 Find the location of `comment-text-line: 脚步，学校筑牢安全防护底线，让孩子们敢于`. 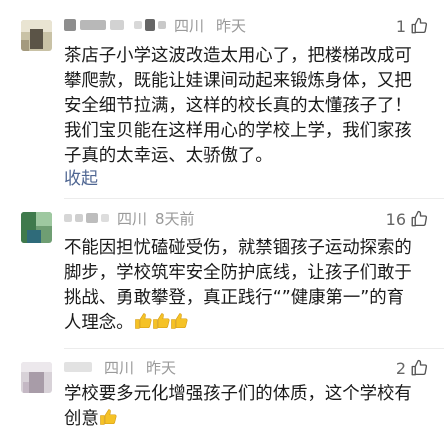

comment-text-line: 脚步，学校筑牢安全防护底线，让孩子们敢于 is located at coordinates (238, 273).